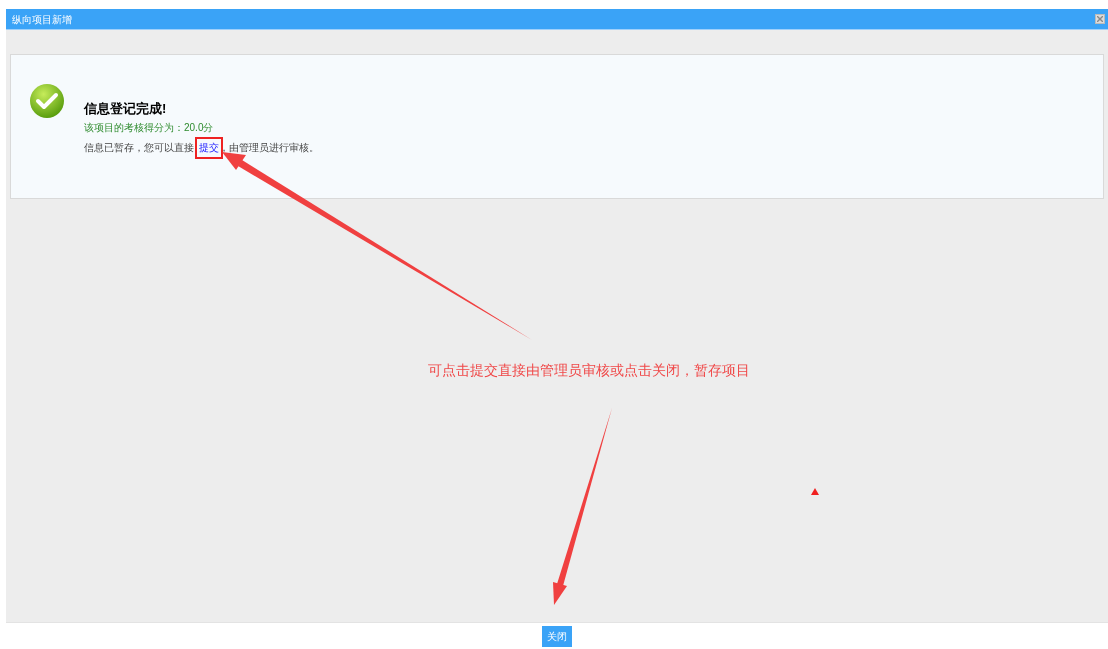 This screenshot has height=649, width=1108. What do you see at coordinates (209, 147) in the screenshot?
I see `submit-link: 提交` at bounding box center [209, 147].